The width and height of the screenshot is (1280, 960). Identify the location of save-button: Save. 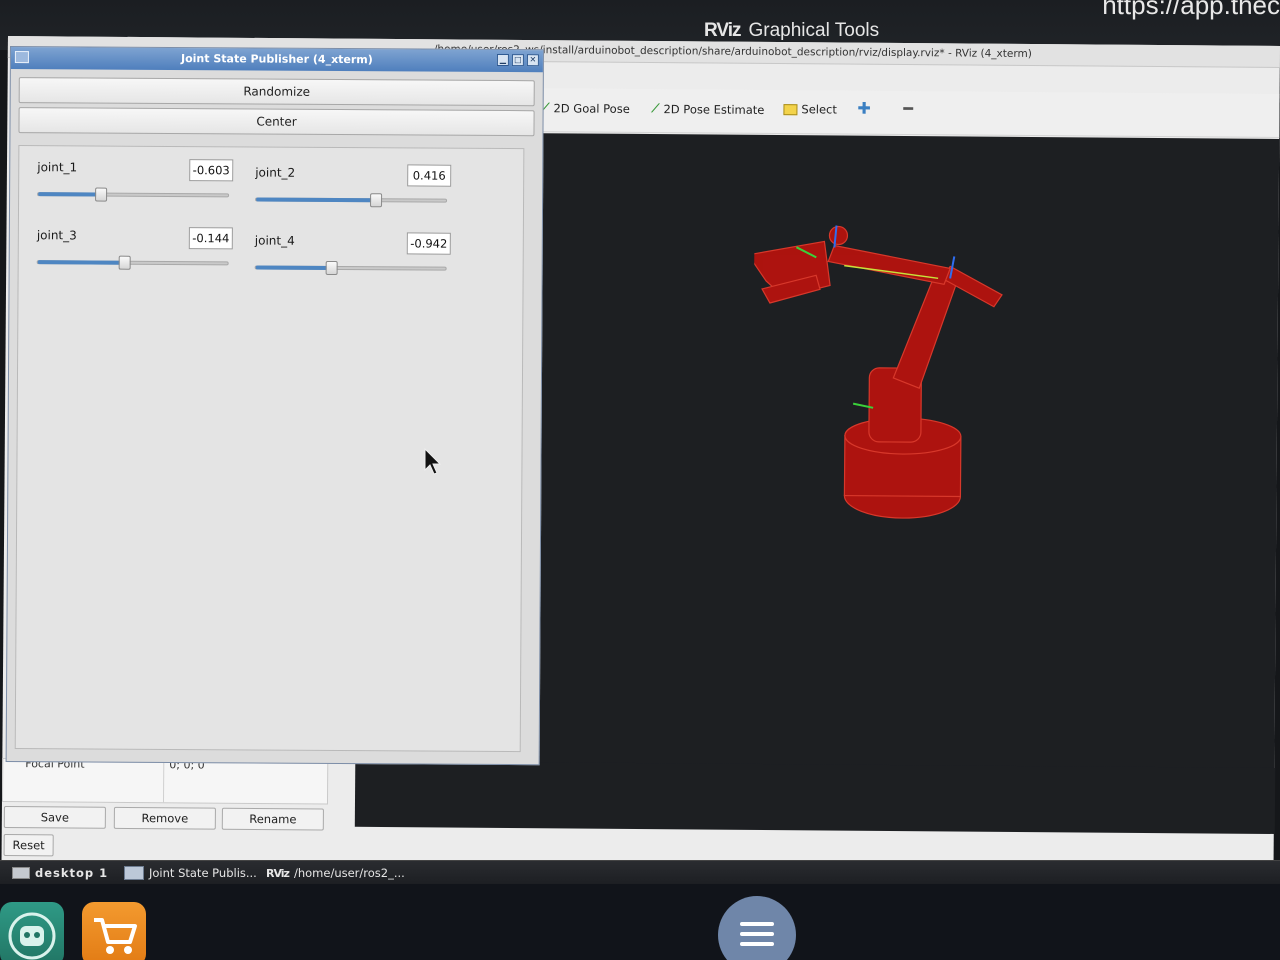
(54, 817).